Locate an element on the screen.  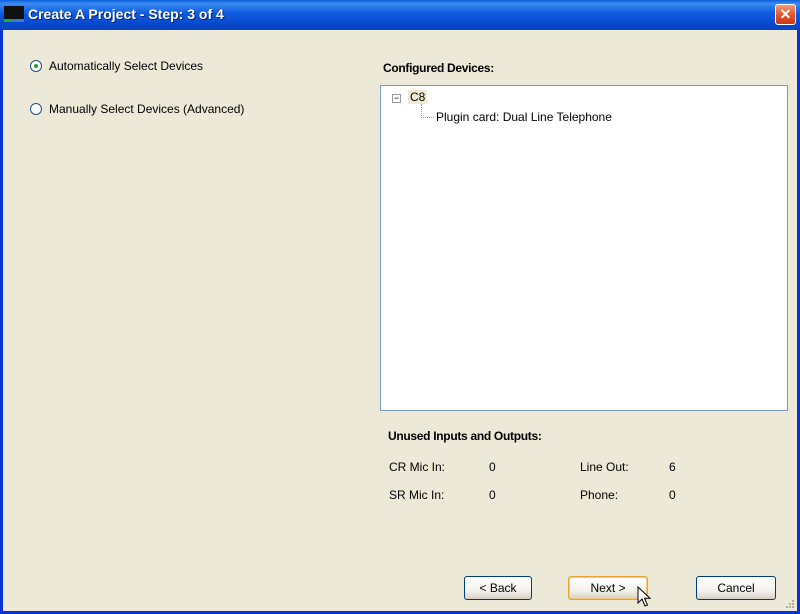
resize-grip-icon is located at coordinates (790, 604).